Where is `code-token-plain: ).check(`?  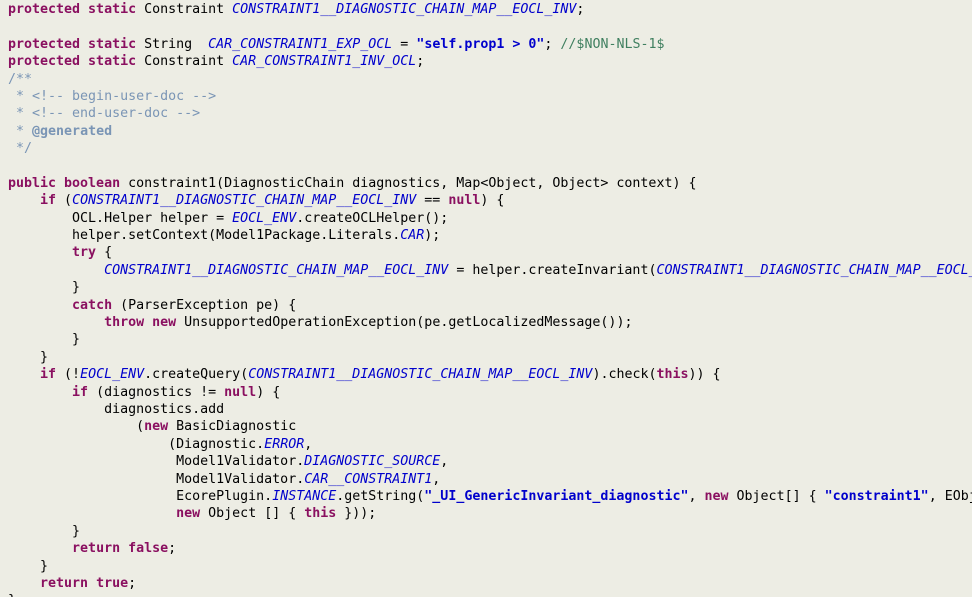
code-token-plain: ).check( is located at coordinates (624, 375).